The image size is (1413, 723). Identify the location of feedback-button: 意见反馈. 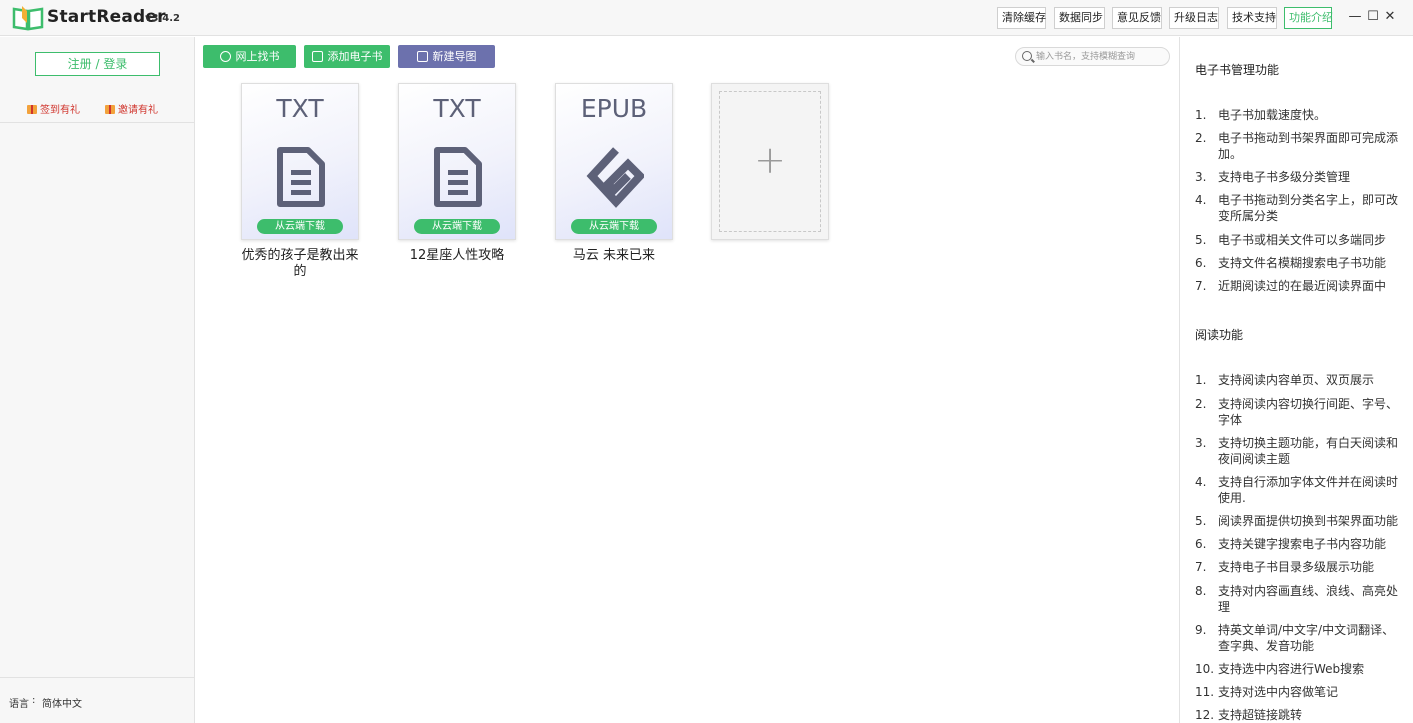
(1137, 18).